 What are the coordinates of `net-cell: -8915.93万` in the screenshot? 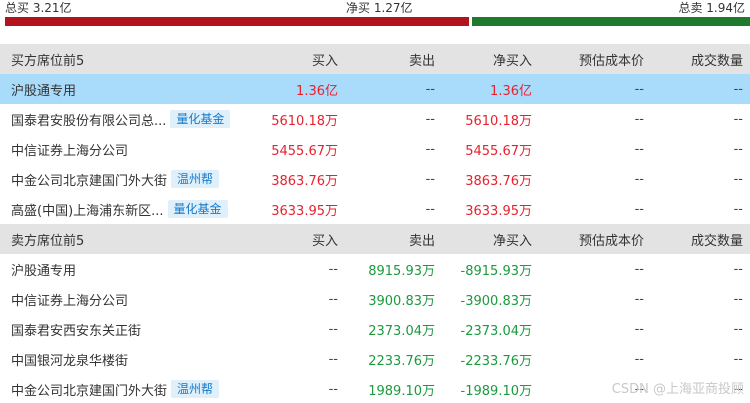 It's located at (496, 271).